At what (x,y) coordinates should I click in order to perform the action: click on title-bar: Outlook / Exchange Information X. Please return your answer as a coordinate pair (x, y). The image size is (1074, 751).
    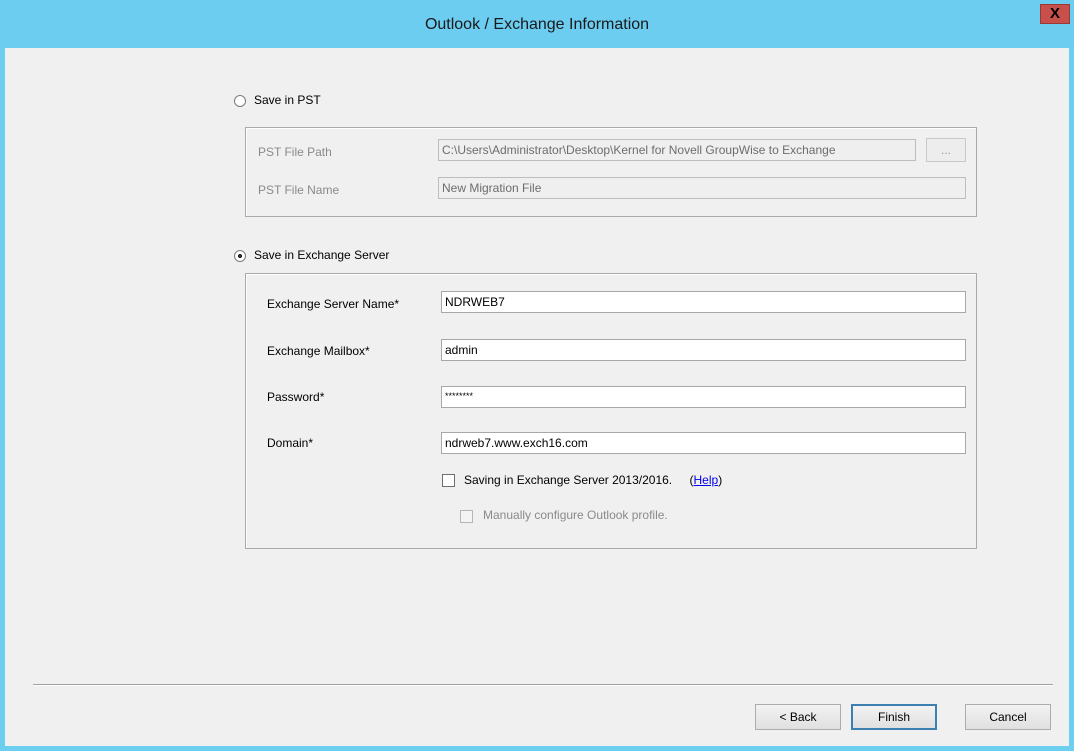
    Looking at the image, I should click on (537, 24).